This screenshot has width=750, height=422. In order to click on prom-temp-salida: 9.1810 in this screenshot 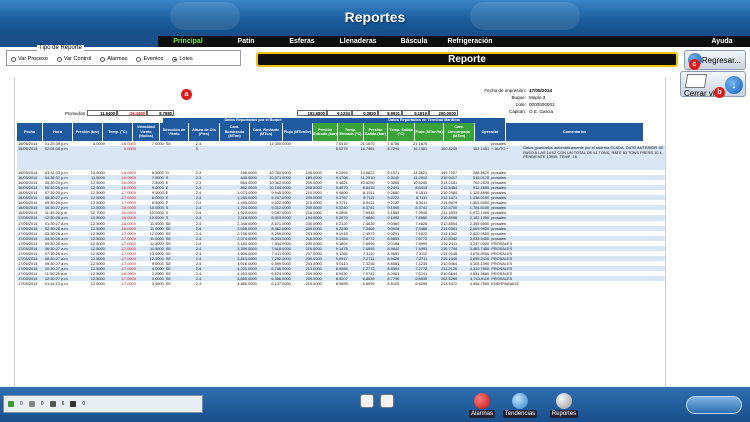, I will do `click(415, 113)`.